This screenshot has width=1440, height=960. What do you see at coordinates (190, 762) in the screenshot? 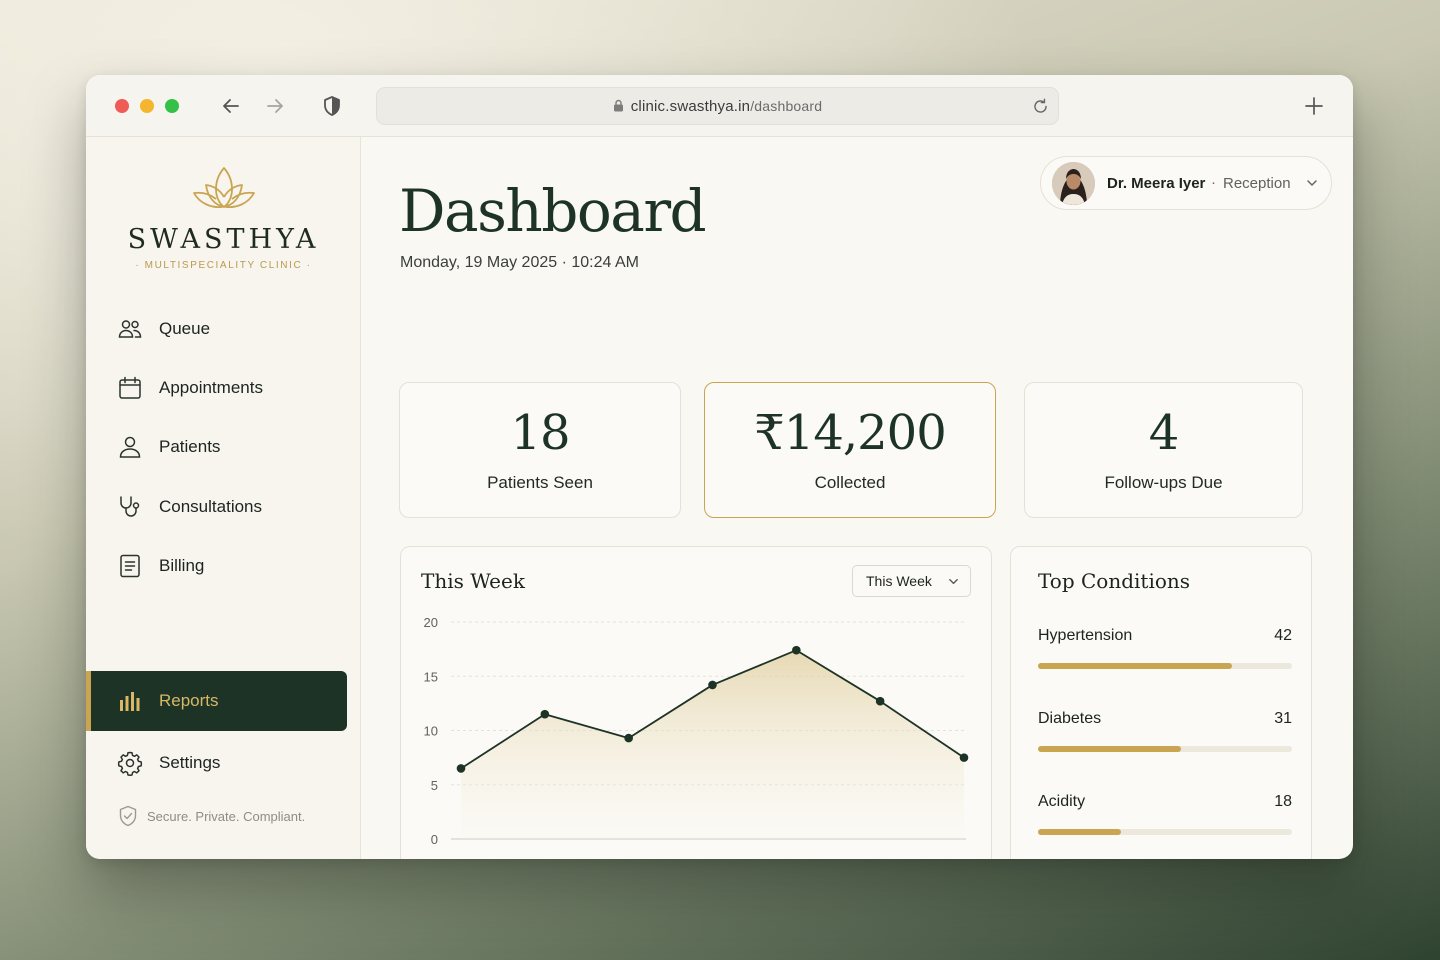
I see `sidebar-item-label: Settings` at bounding box center [190, 762].